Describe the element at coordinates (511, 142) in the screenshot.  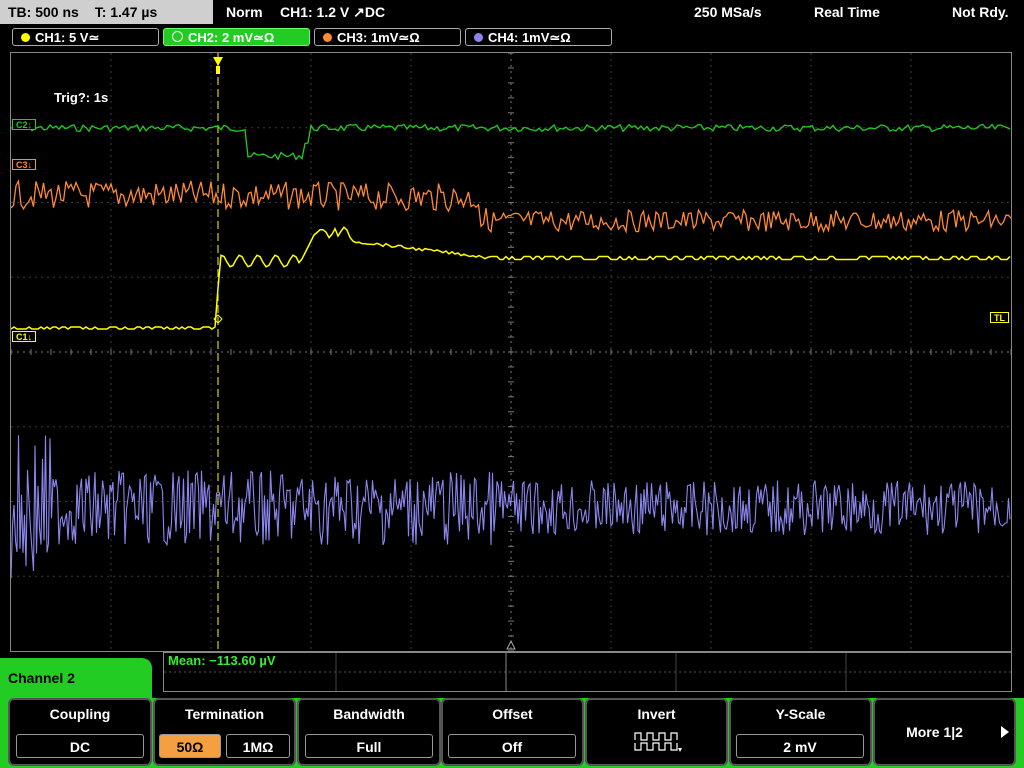
I see `ch2-waveform` at that location.